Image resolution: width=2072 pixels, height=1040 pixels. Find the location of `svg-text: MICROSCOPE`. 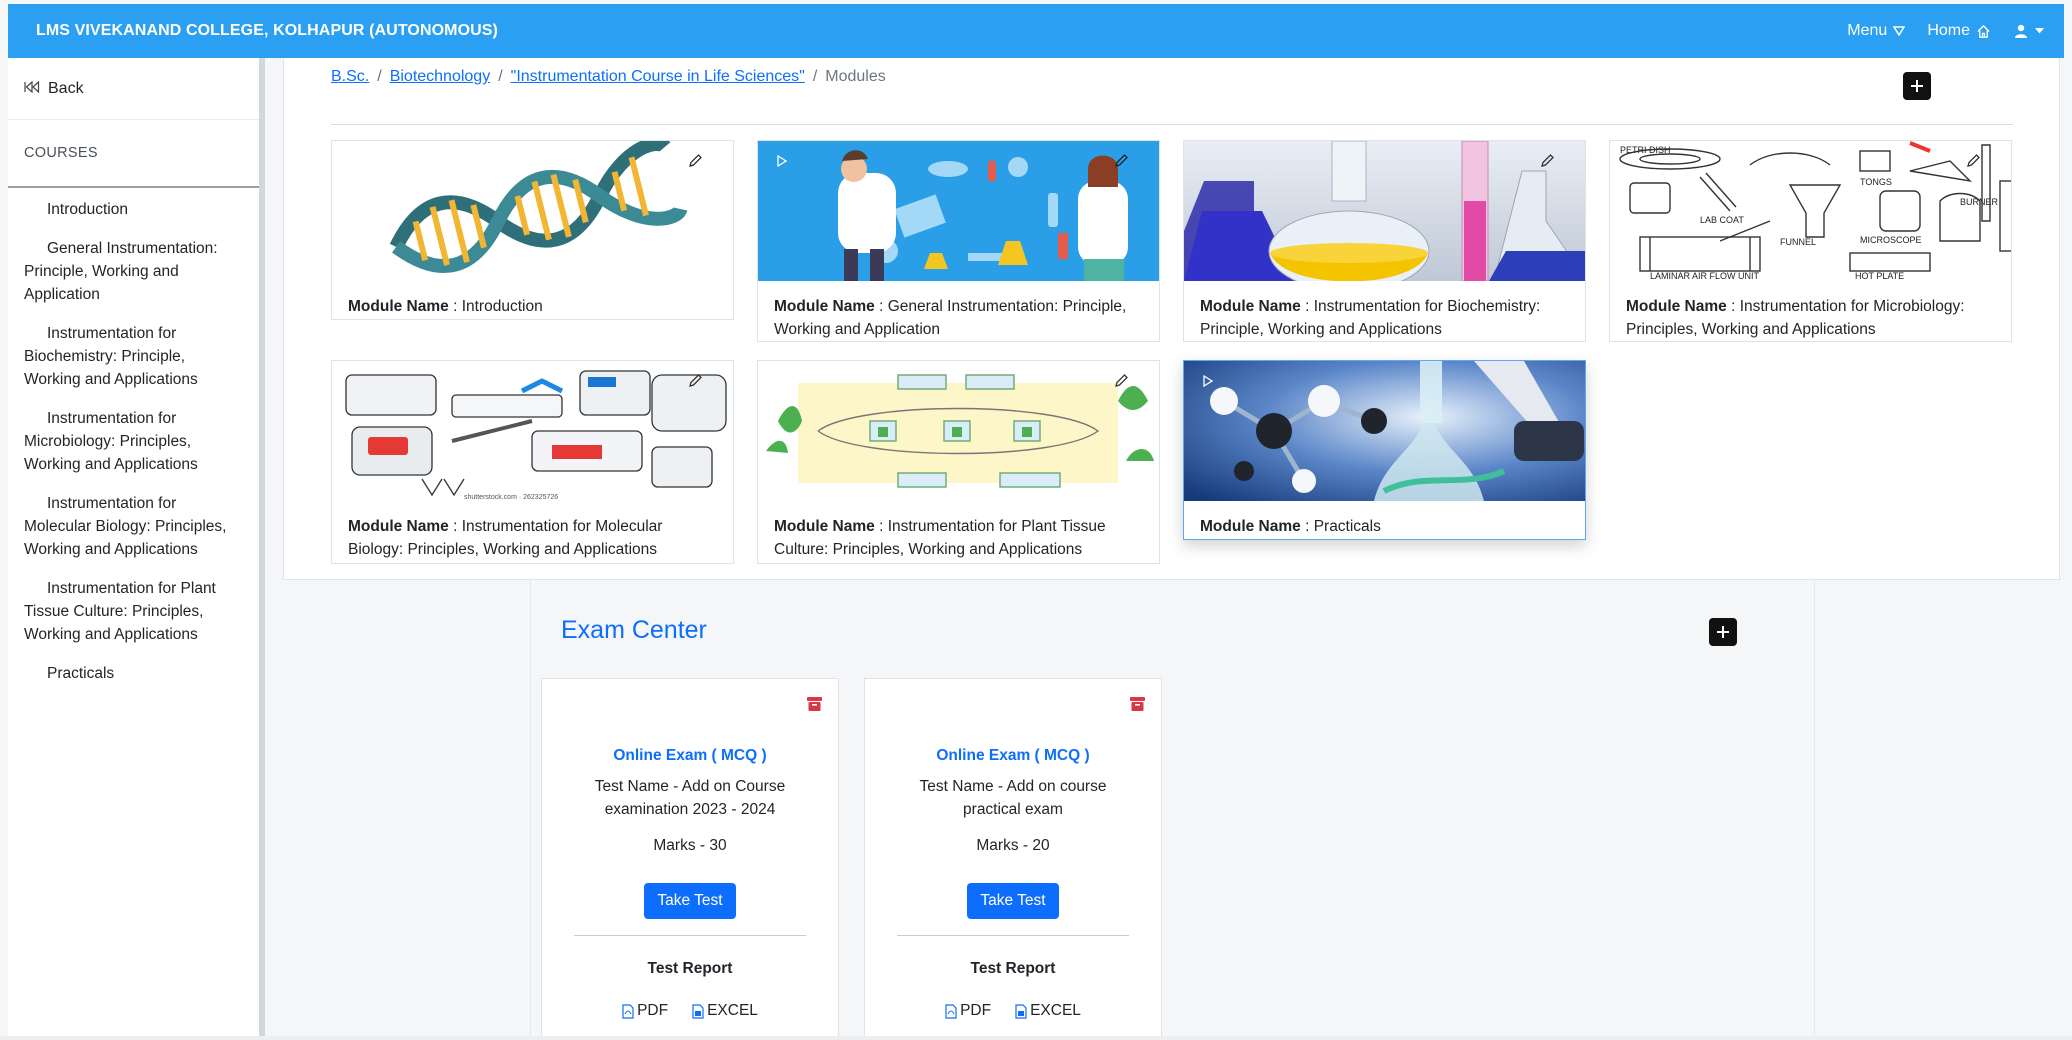

svg-text: MICROSCOPE is located at coordinates (1891, 240).